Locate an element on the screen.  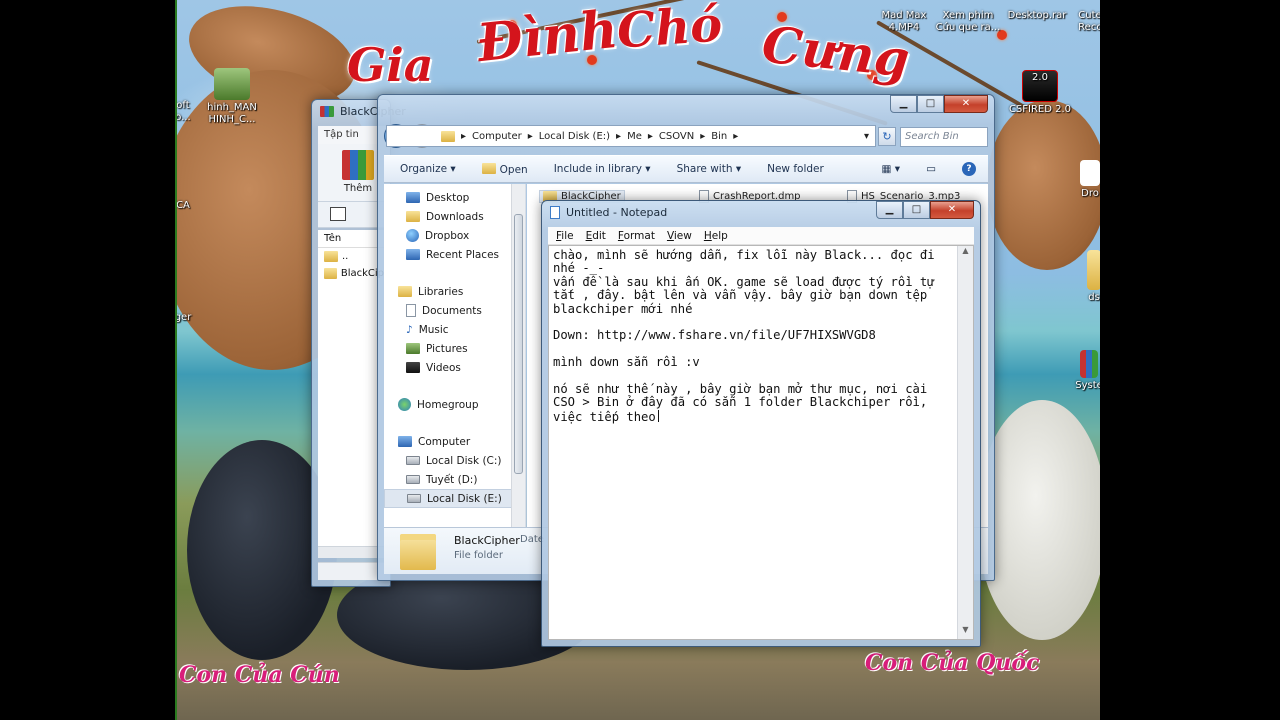
nav-item-label: Dropbox is located at coordinates (447, 235).